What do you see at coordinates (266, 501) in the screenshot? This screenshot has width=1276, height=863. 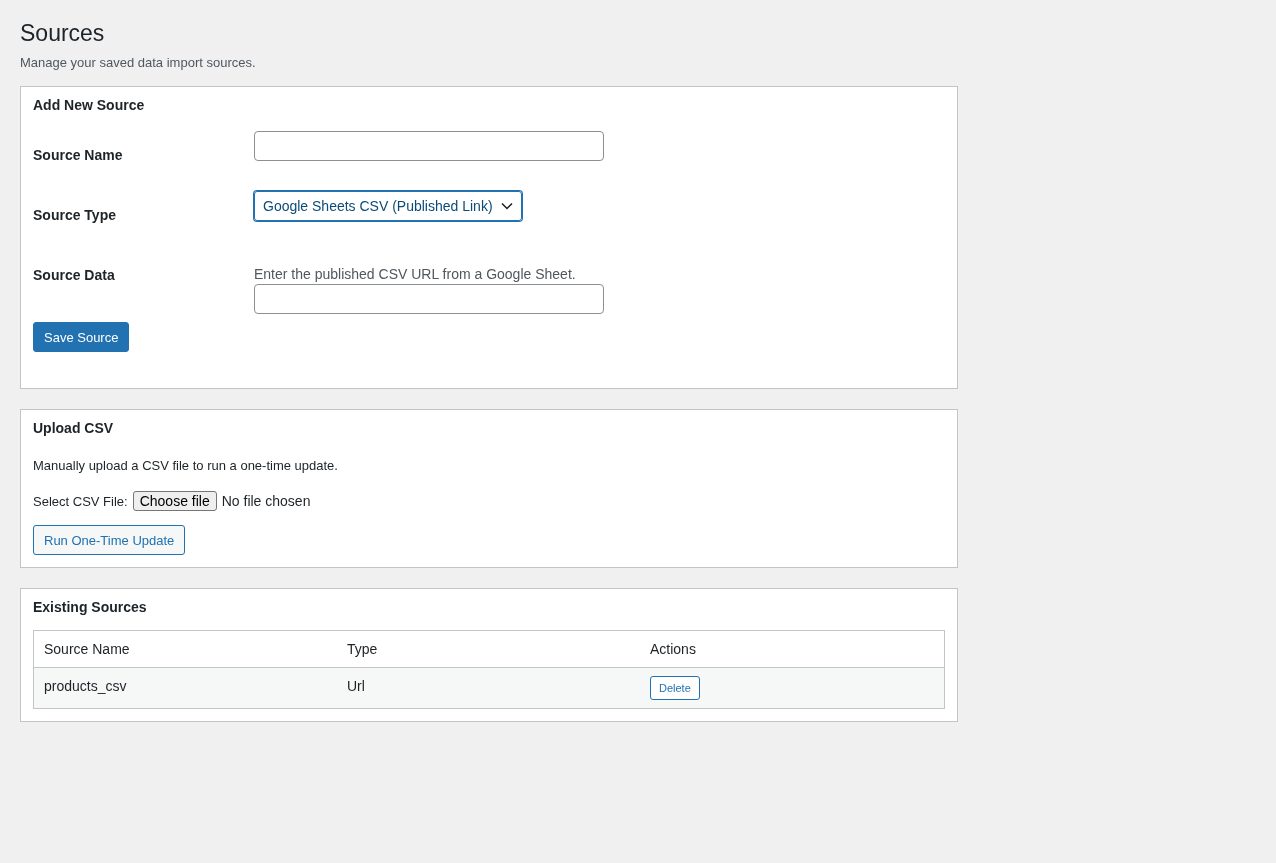 I see `file-status: No file chosen` at bounding box center [266, 501].